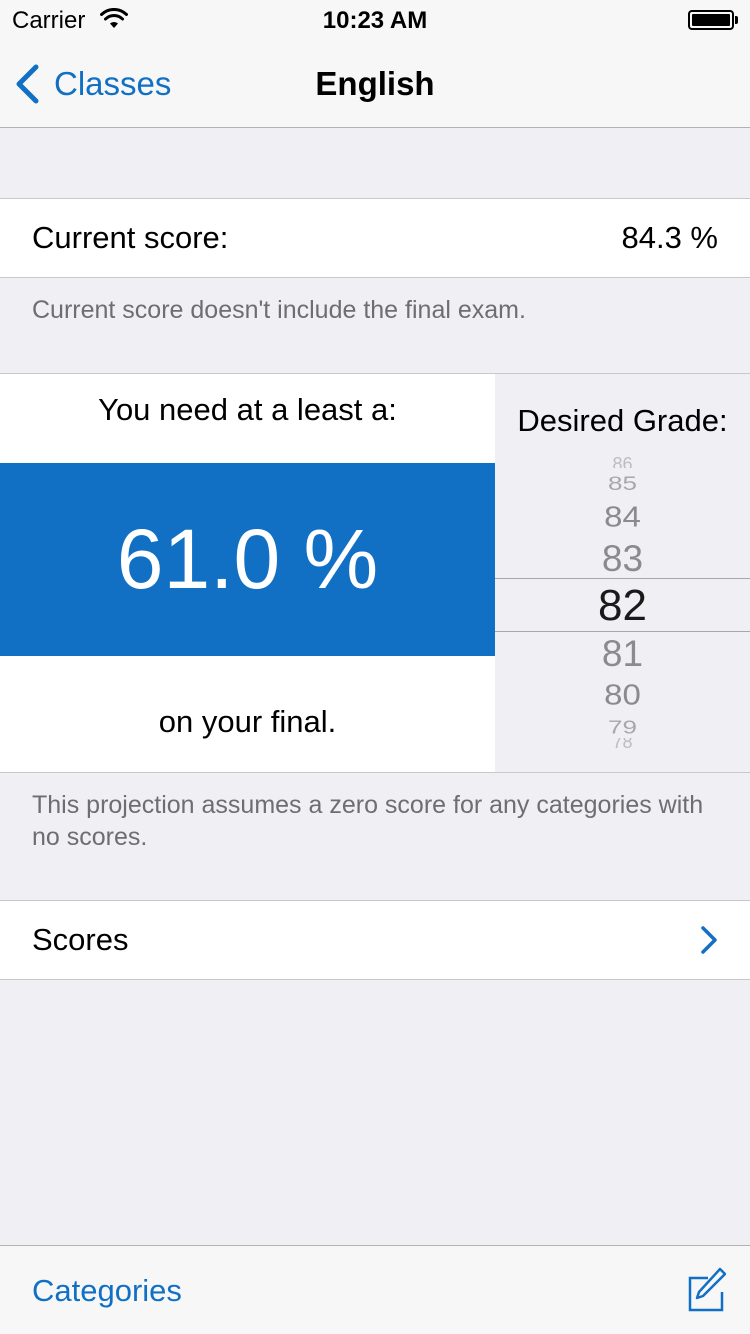 The height and width of the screenshot is (1334, 750). Describe the element at coordinates (622, 694) in the screenshot. I see `picker-item: 80` at that location.